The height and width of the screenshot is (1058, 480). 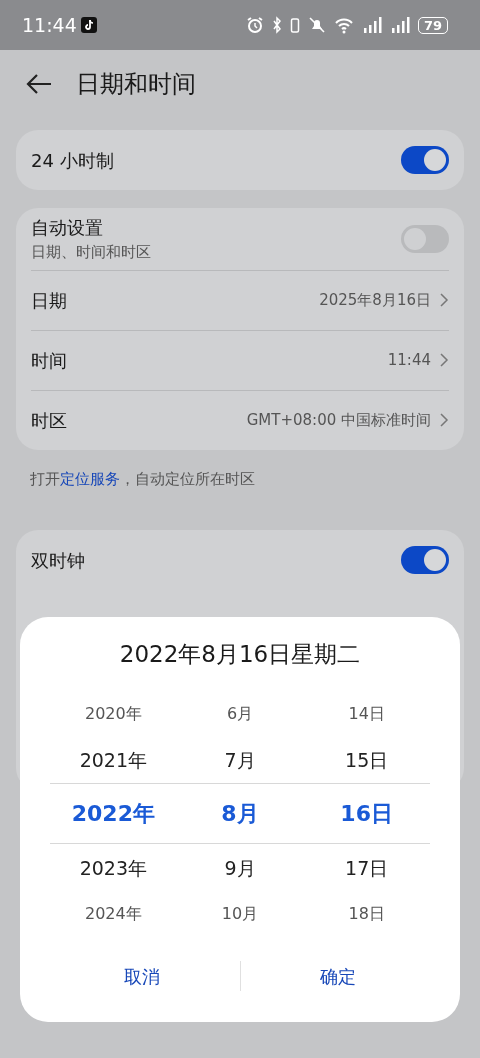 I want to click on picker-option: 2023年, so click(x=113, y=868).